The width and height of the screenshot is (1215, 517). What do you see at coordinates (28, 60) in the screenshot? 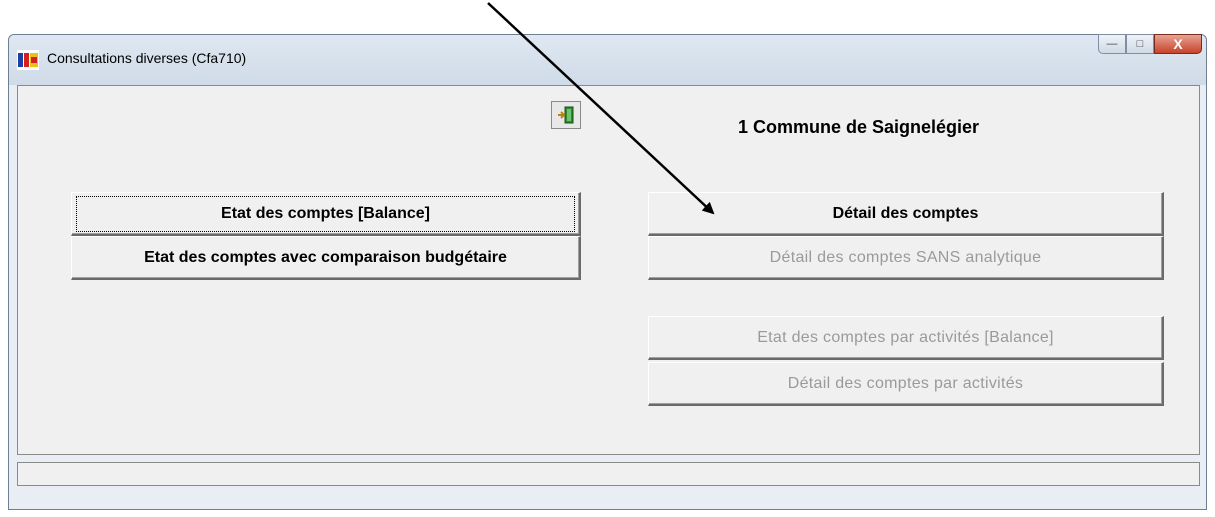
I see `app-icon` at bounding box center [28, 60].